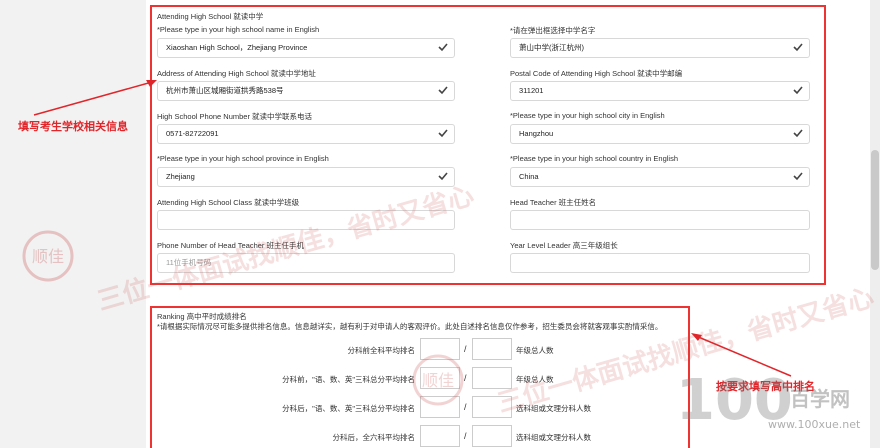 The height and width of the screenshot is (448, 880). I want to click on field-value: Hangzhou, so click(536, 133).